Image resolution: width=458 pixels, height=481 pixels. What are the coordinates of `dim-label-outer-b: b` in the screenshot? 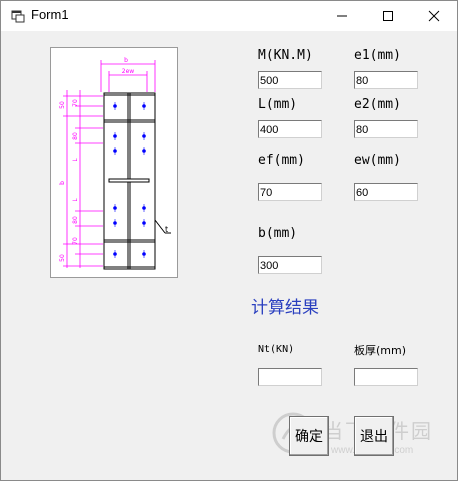 It's located at (62, 183).